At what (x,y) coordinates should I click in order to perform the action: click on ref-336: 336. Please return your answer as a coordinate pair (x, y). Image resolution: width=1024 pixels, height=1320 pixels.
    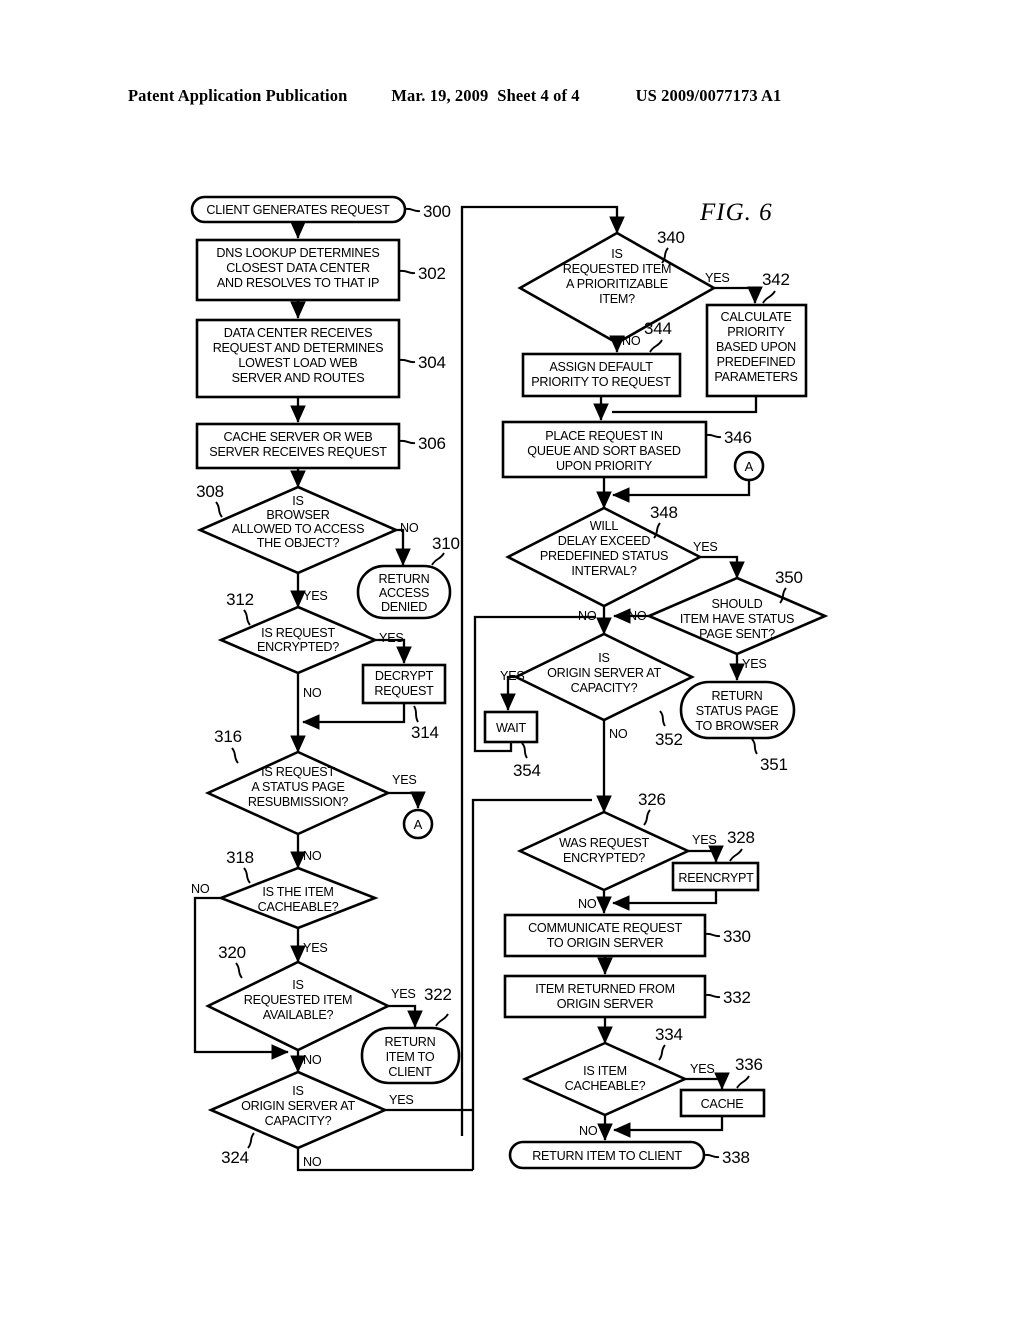
    Looking at the image, I should click on (749, 1064).